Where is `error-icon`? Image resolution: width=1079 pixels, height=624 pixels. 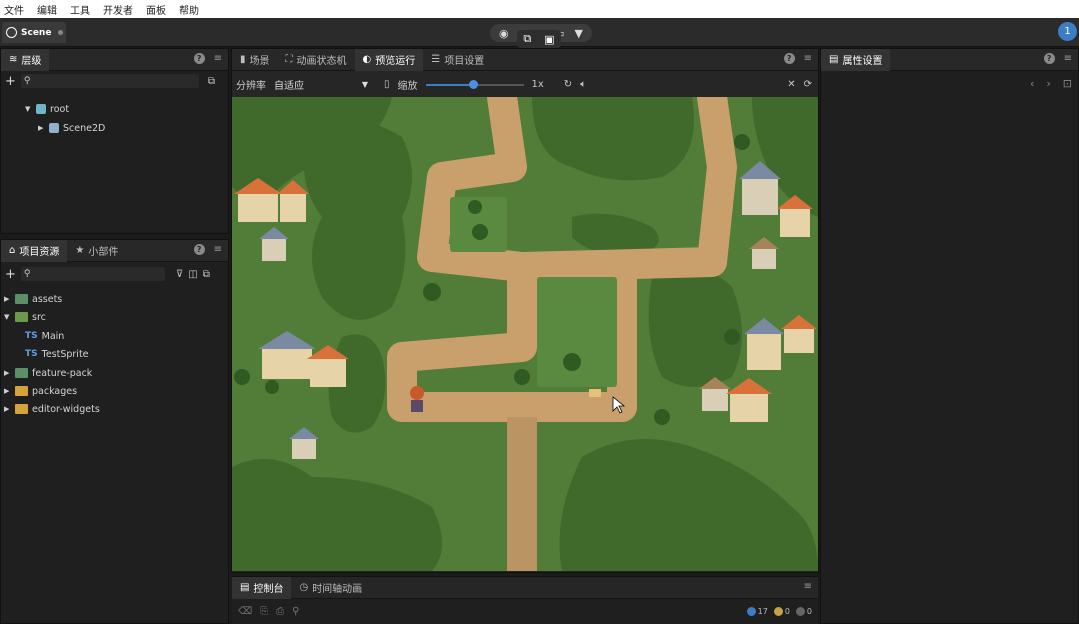
error-icon is located at coordinates (800, 611).